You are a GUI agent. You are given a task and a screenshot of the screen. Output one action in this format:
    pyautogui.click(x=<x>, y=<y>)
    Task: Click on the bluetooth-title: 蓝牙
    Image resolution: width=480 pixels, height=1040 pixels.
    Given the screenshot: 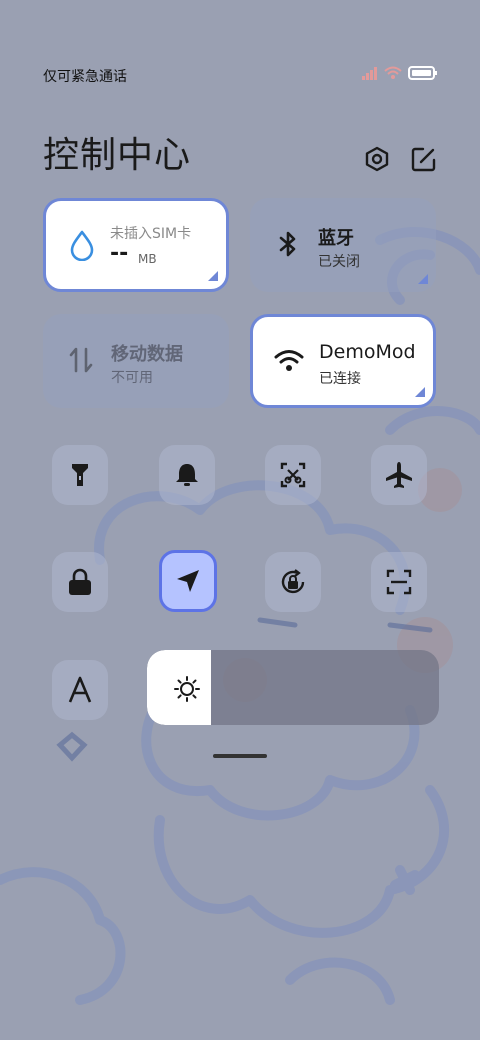 What is the action you would take?
    pyautogui.click(x=336, y=238)
    